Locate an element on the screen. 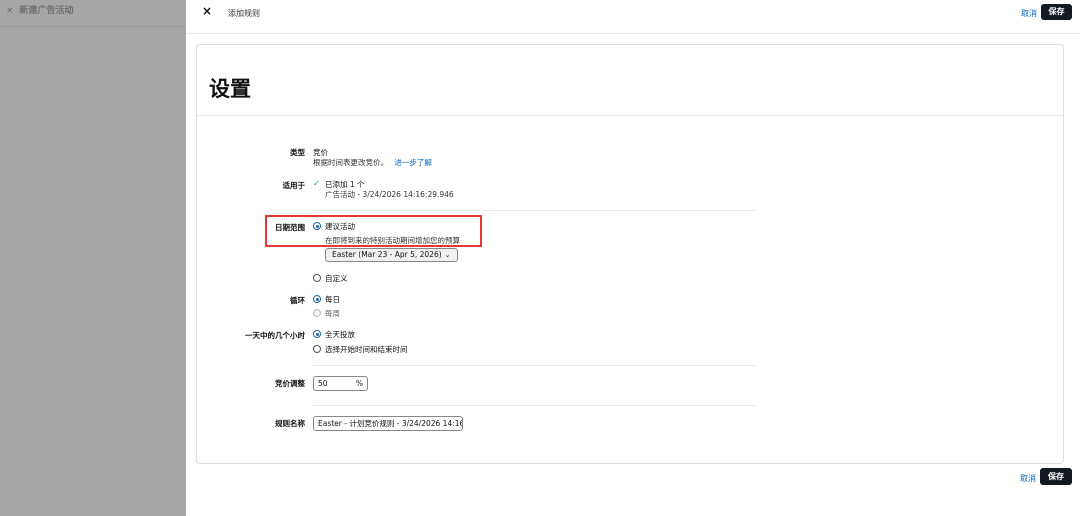  chevron-down-icon: ⌄ is located at coordinates (447, 255).